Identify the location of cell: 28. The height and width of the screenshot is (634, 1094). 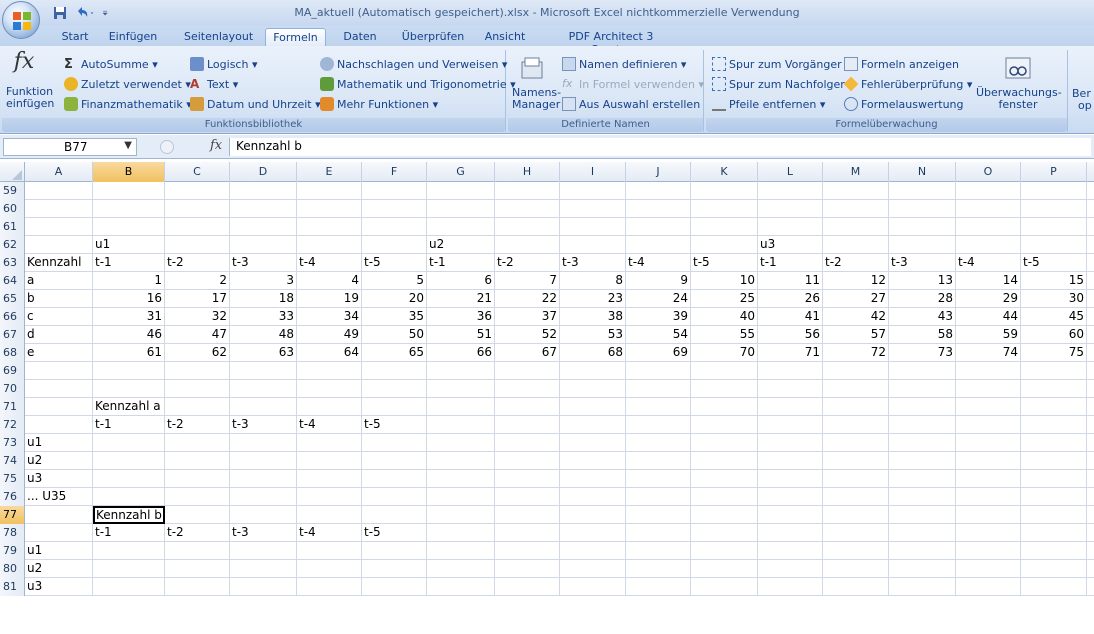
(922, 299).